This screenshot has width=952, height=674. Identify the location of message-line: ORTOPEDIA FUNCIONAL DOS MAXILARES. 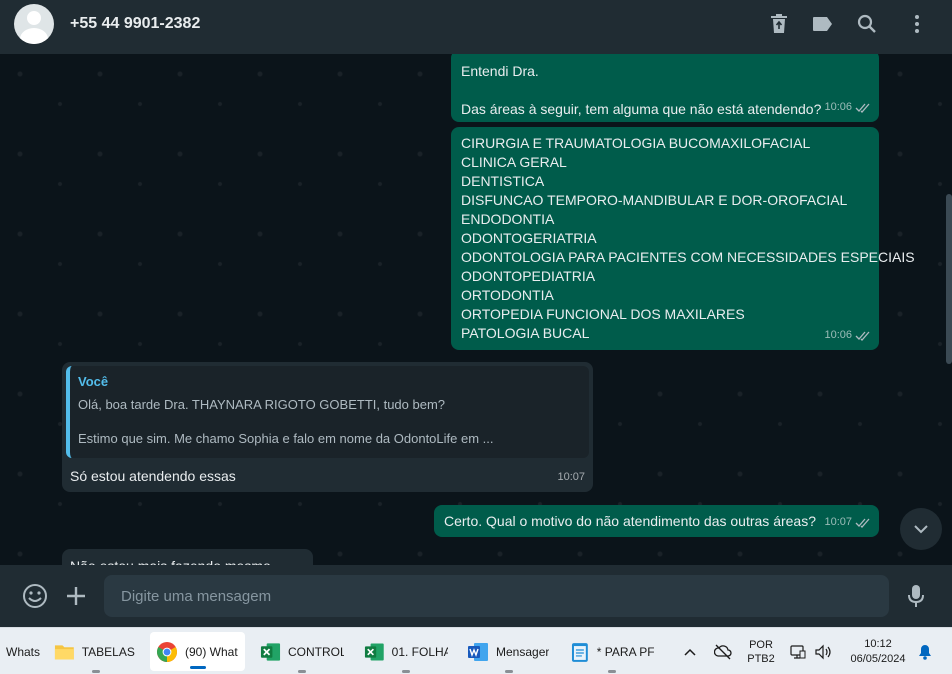
(603, 314).